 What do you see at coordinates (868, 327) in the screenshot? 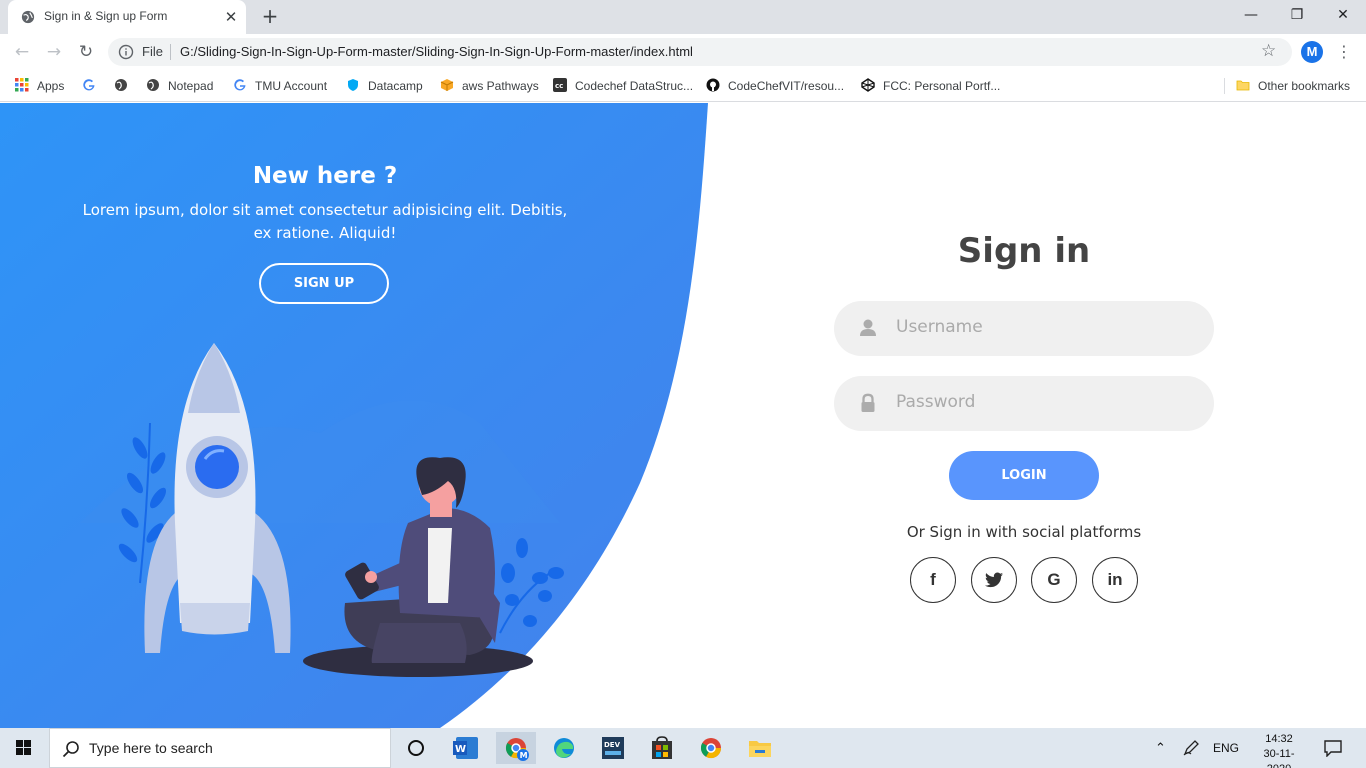
I see `user-icon` at bounding box center [868, 327].